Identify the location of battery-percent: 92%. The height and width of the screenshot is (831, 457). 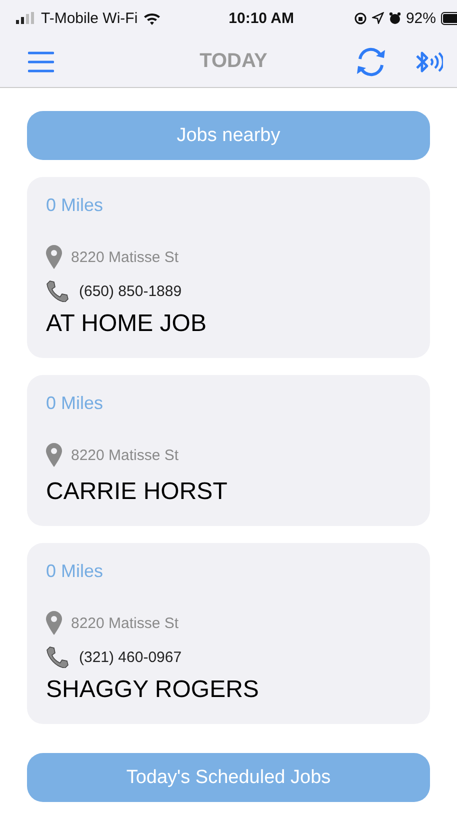
(421, 18).